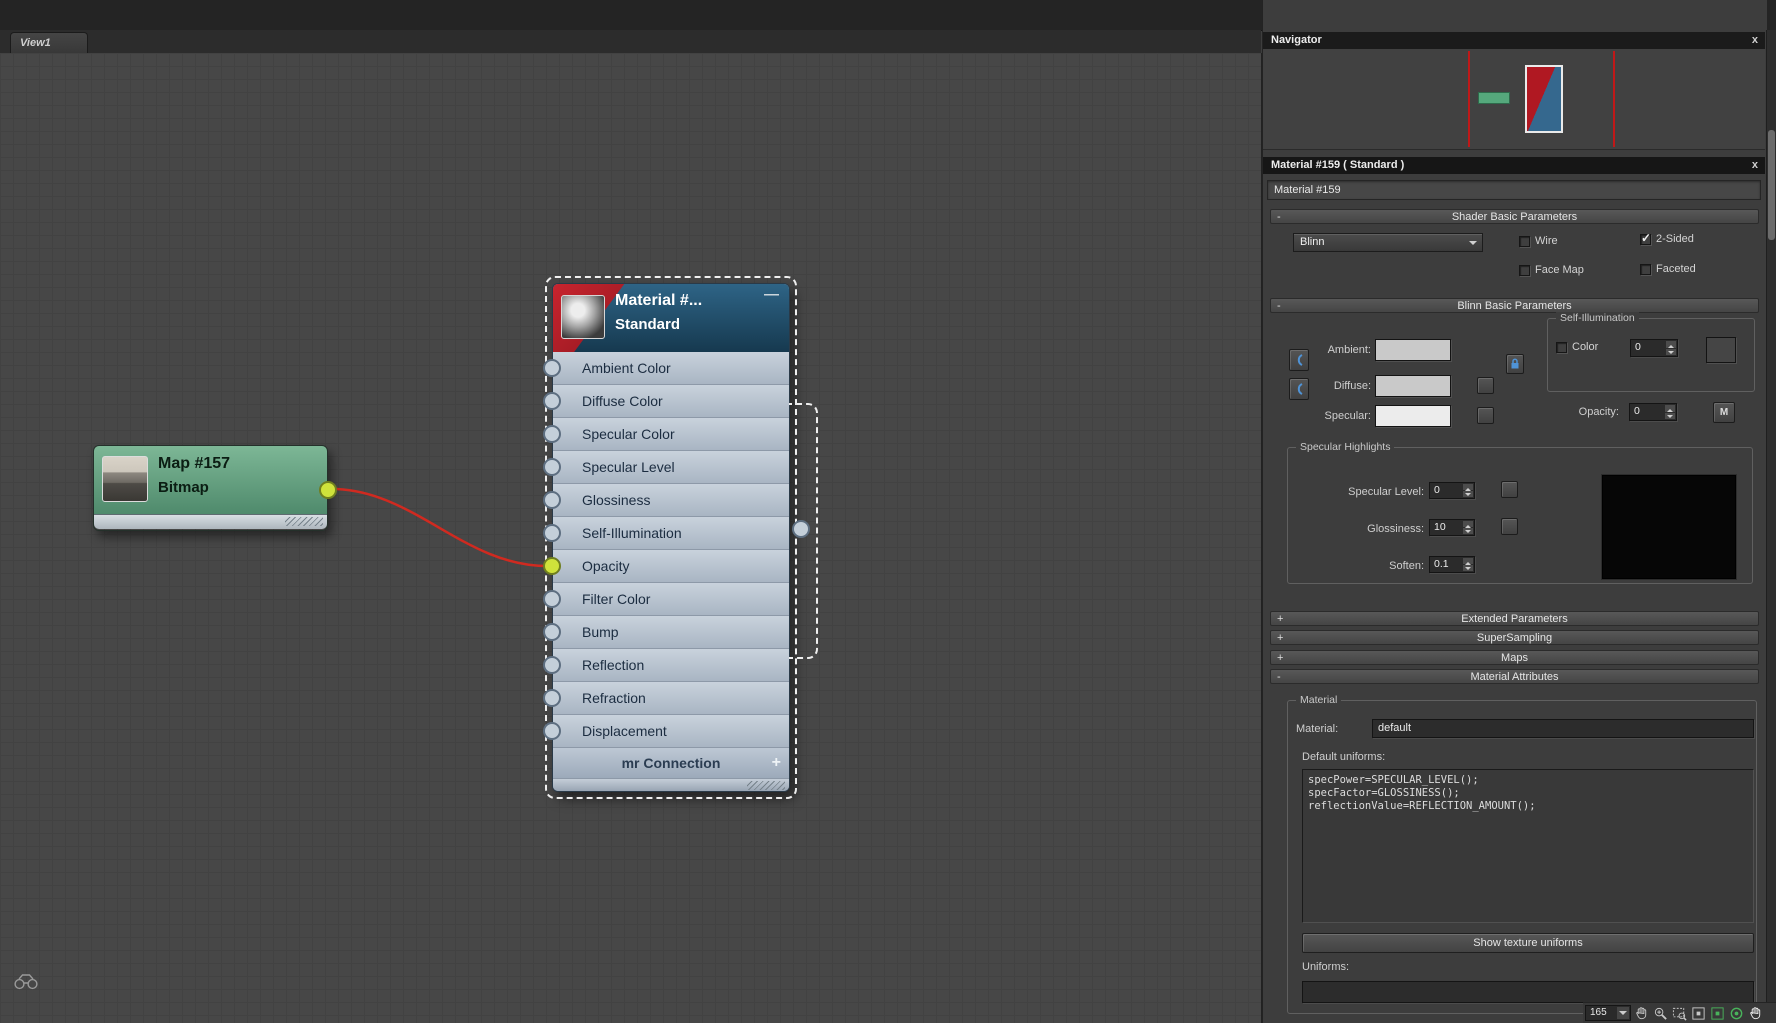 This screenshot has width=1776, height=1023. I want to click on node-map-157: Map #157 Bitmap, so click(215, 488).